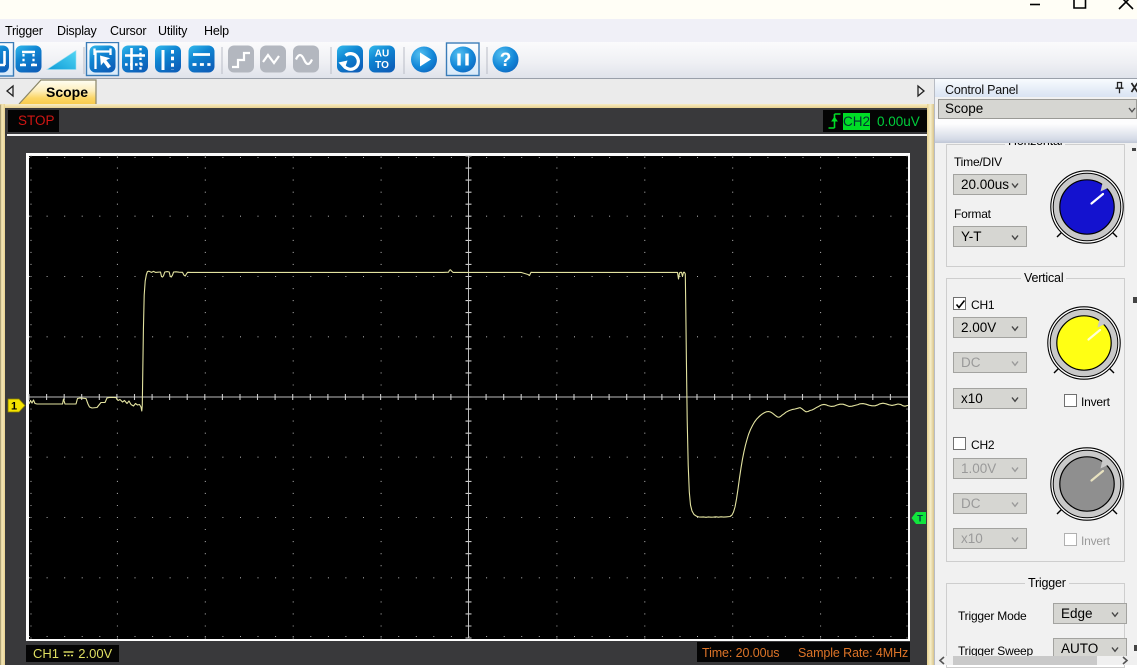  Describe the element at coordinates (920, 519) in the screenshot. I see `svg-text: T` at that location.